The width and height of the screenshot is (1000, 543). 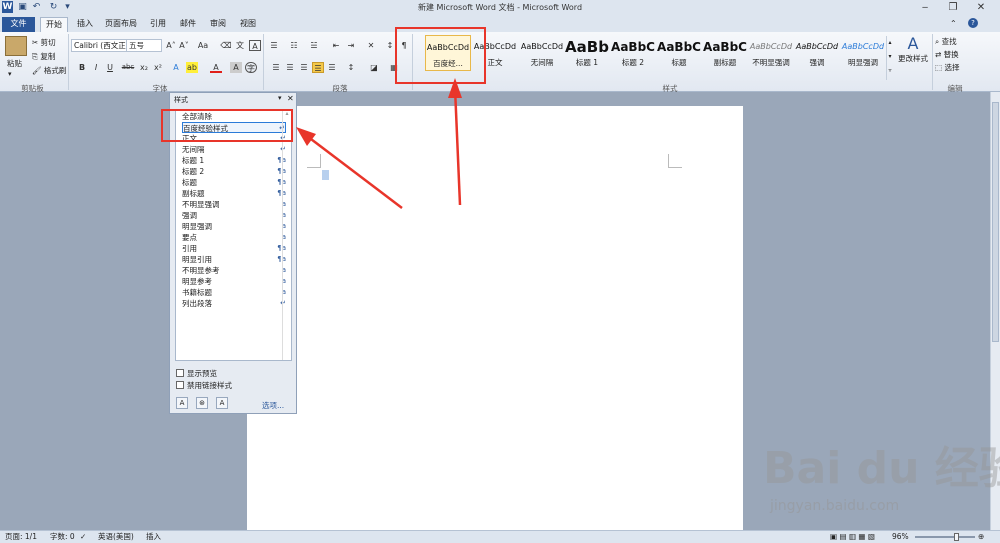 I want to click on underline-button: U, so click(x=110, y=67).